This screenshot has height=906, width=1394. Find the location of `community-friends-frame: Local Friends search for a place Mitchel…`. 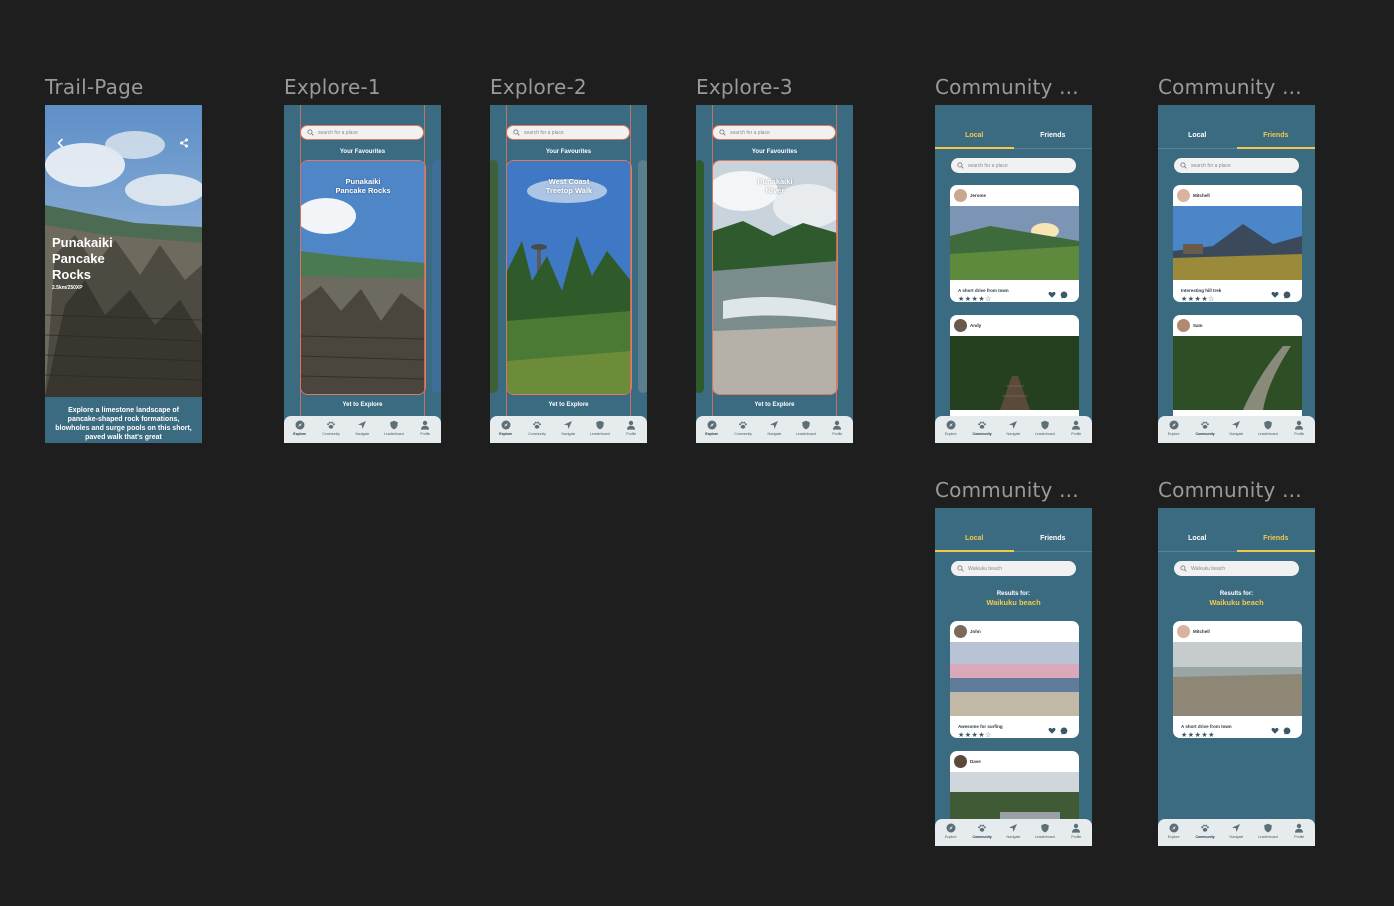

community-friends-frame: Local Friends search for a place Mitchel… is located at coordinates (1236, 274).